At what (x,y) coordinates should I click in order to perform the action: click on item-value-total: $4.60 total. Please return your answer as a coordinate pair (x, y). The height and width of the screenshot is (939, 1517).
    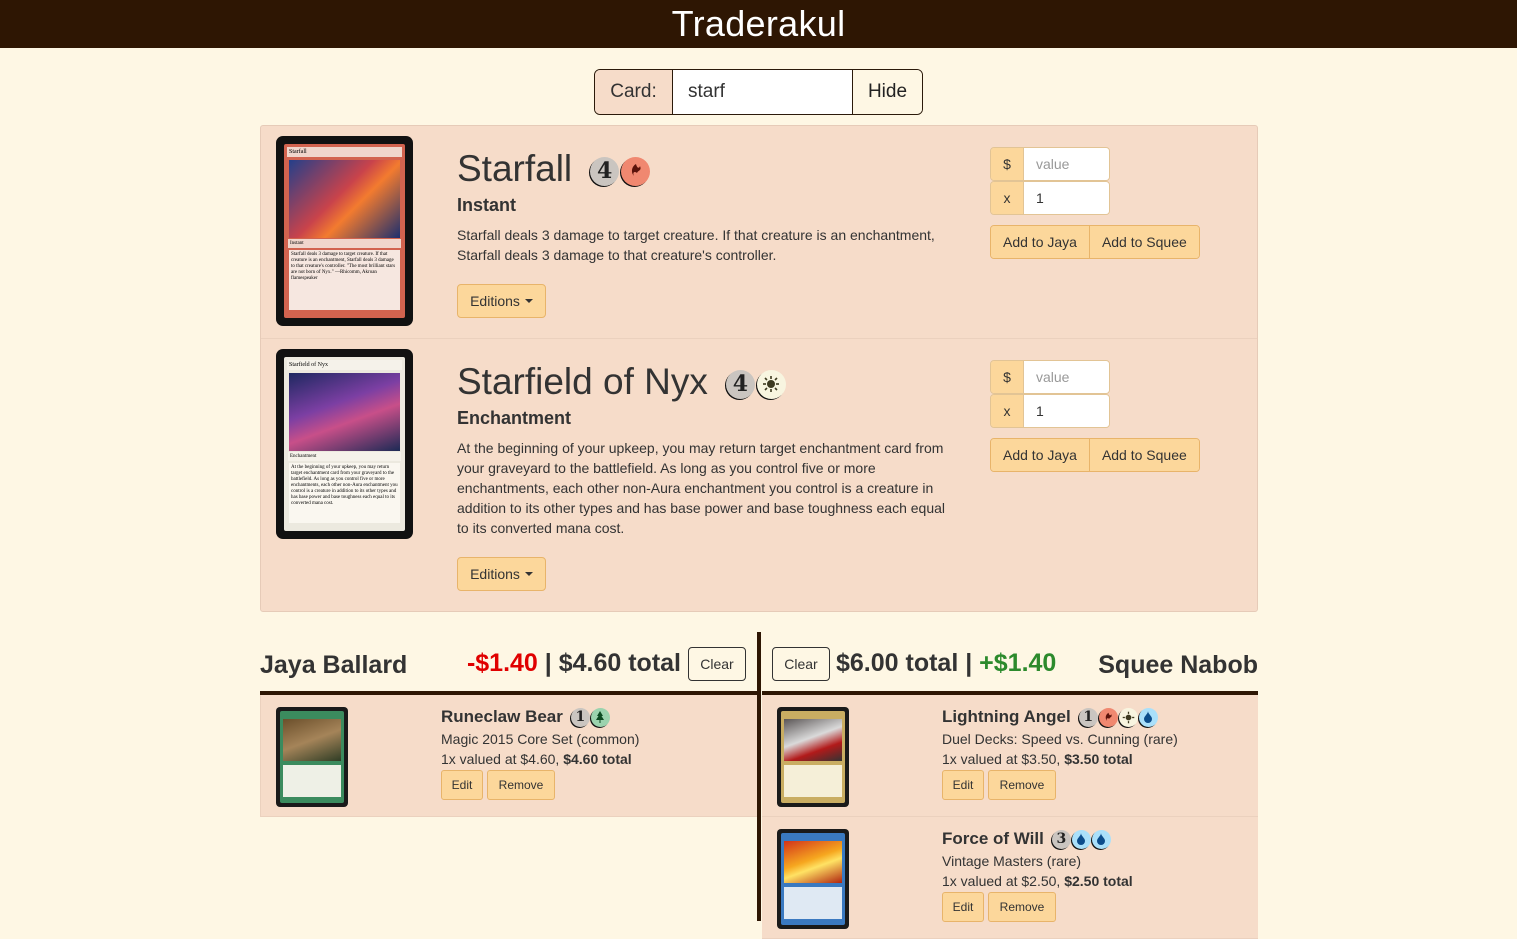
    Looking at the image, I should click on (597, 759).